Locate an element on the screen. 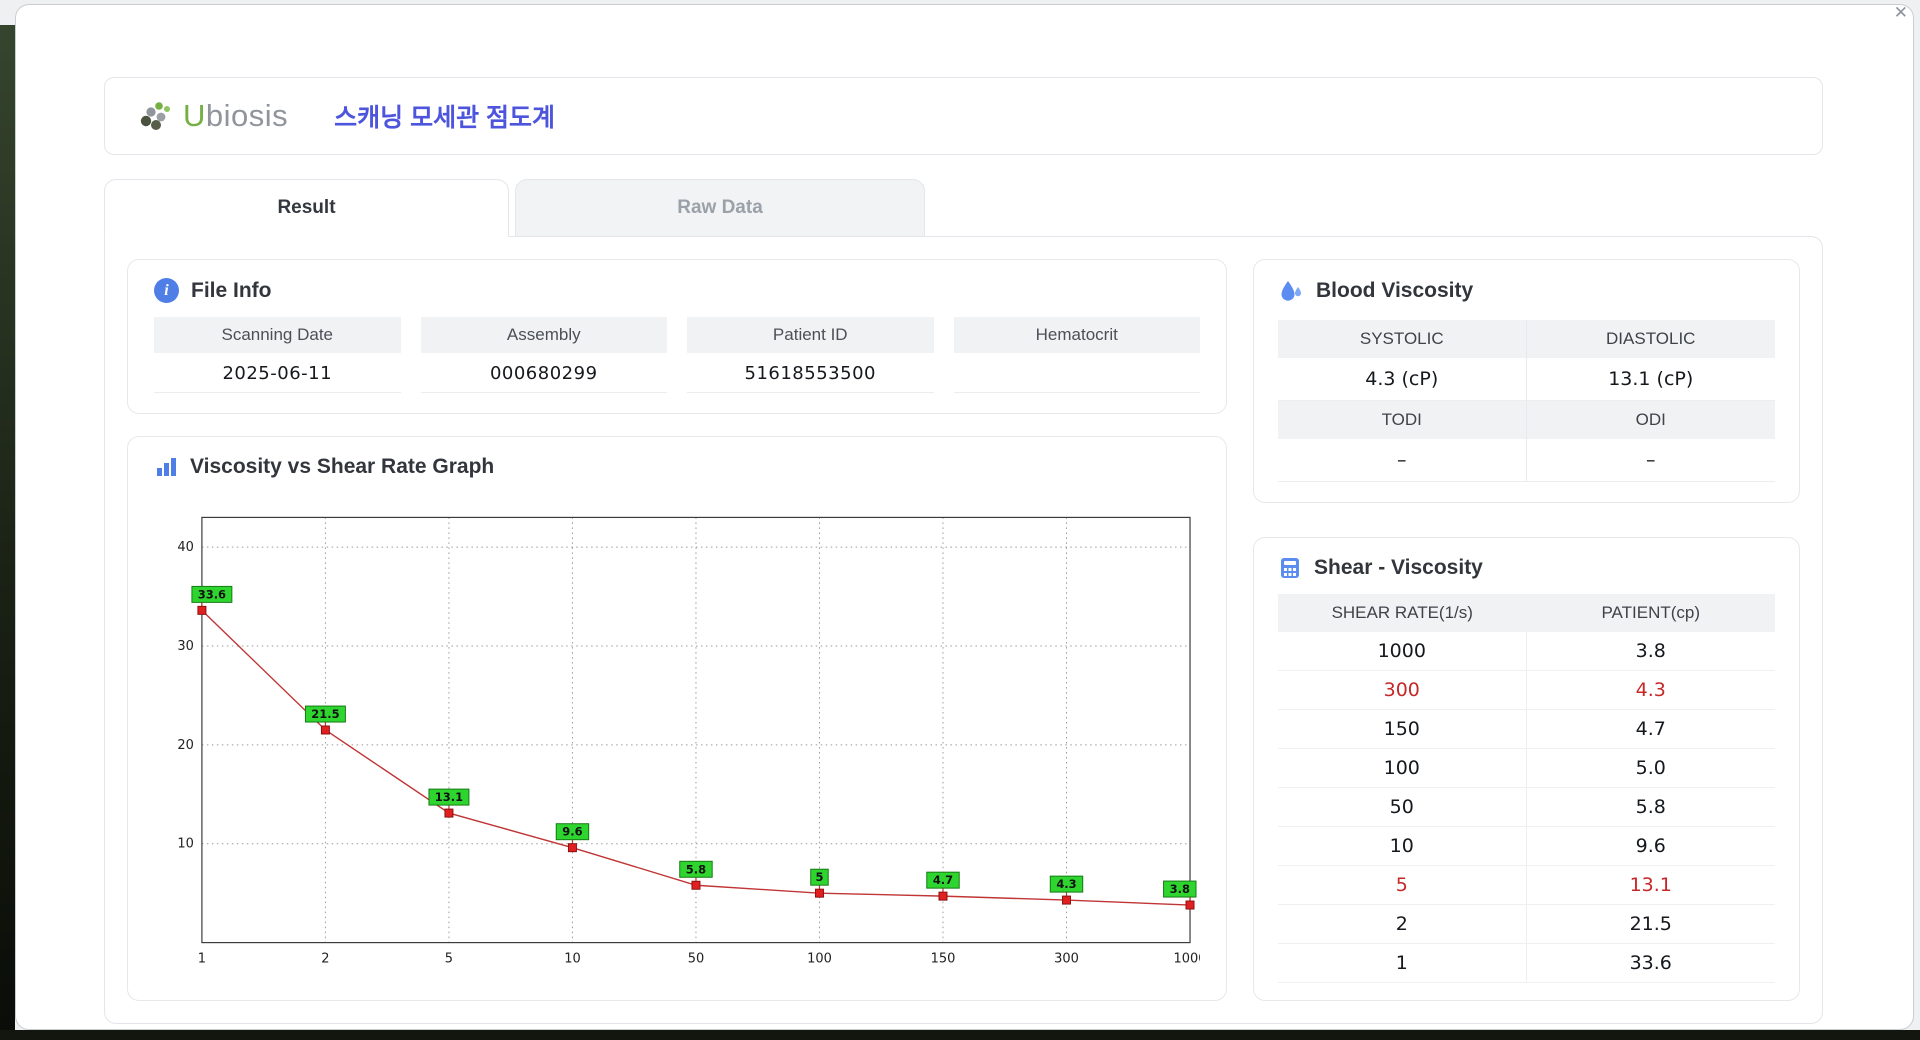  header: Ubiosis 스캐닝 모세관 점도계 is located at coordinates (963, 116).